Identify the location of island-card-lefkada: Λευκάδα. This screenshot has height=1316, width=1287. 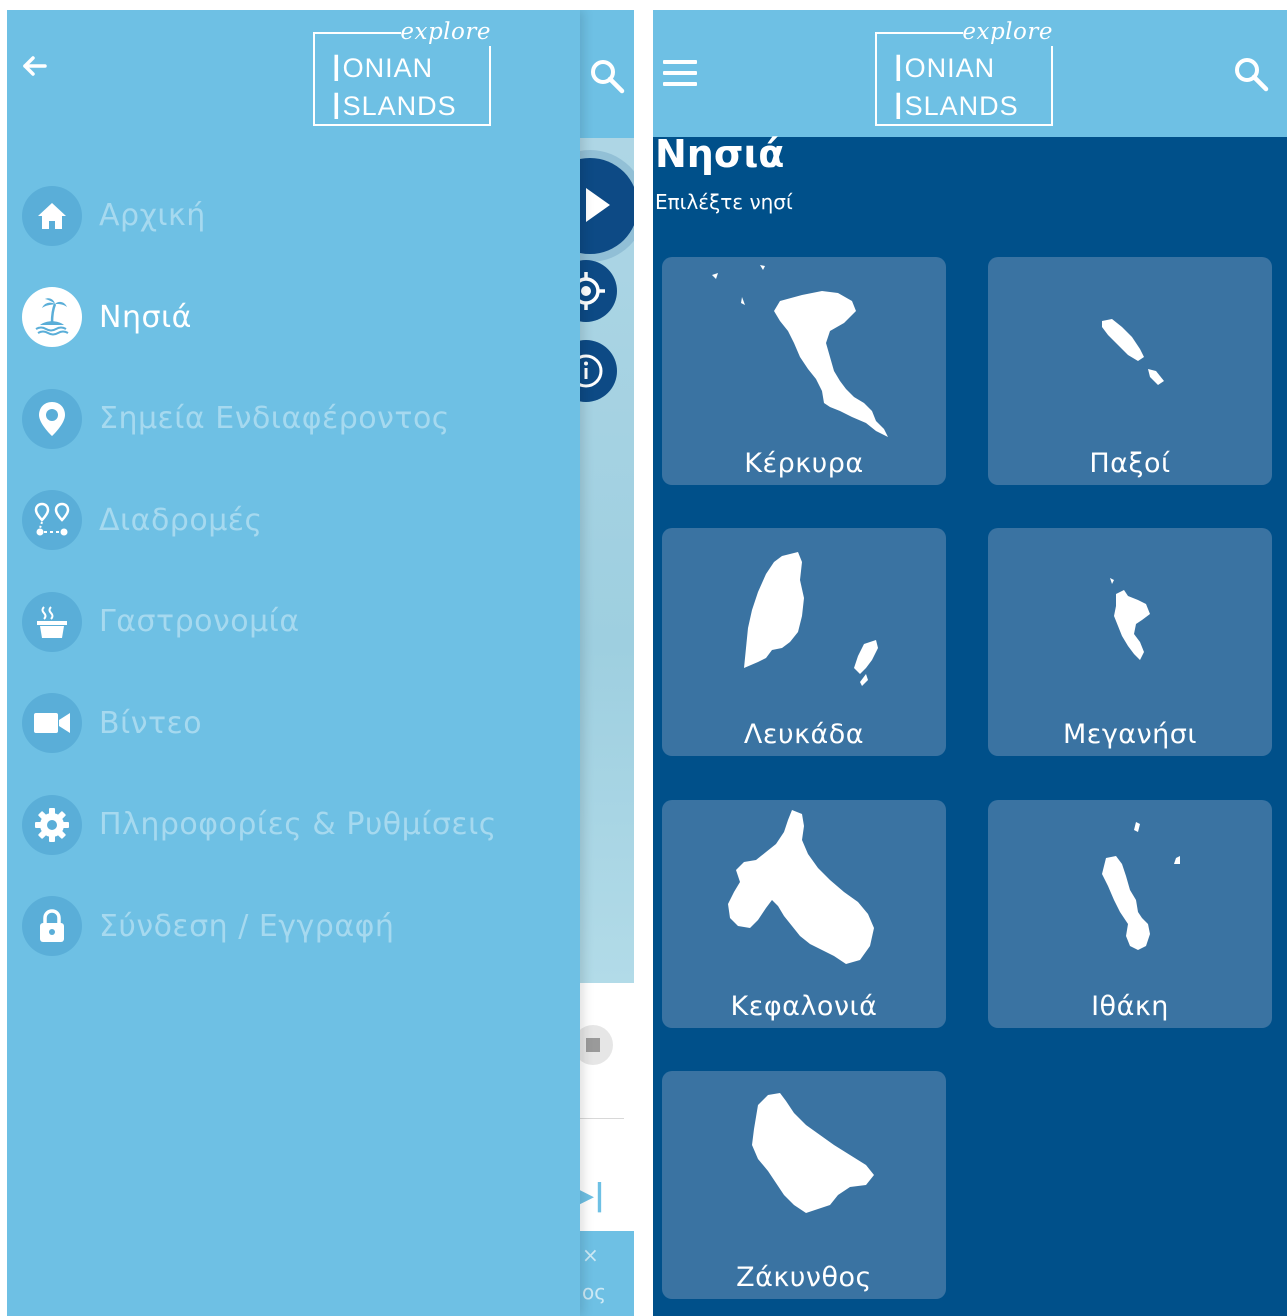
(804, 642).